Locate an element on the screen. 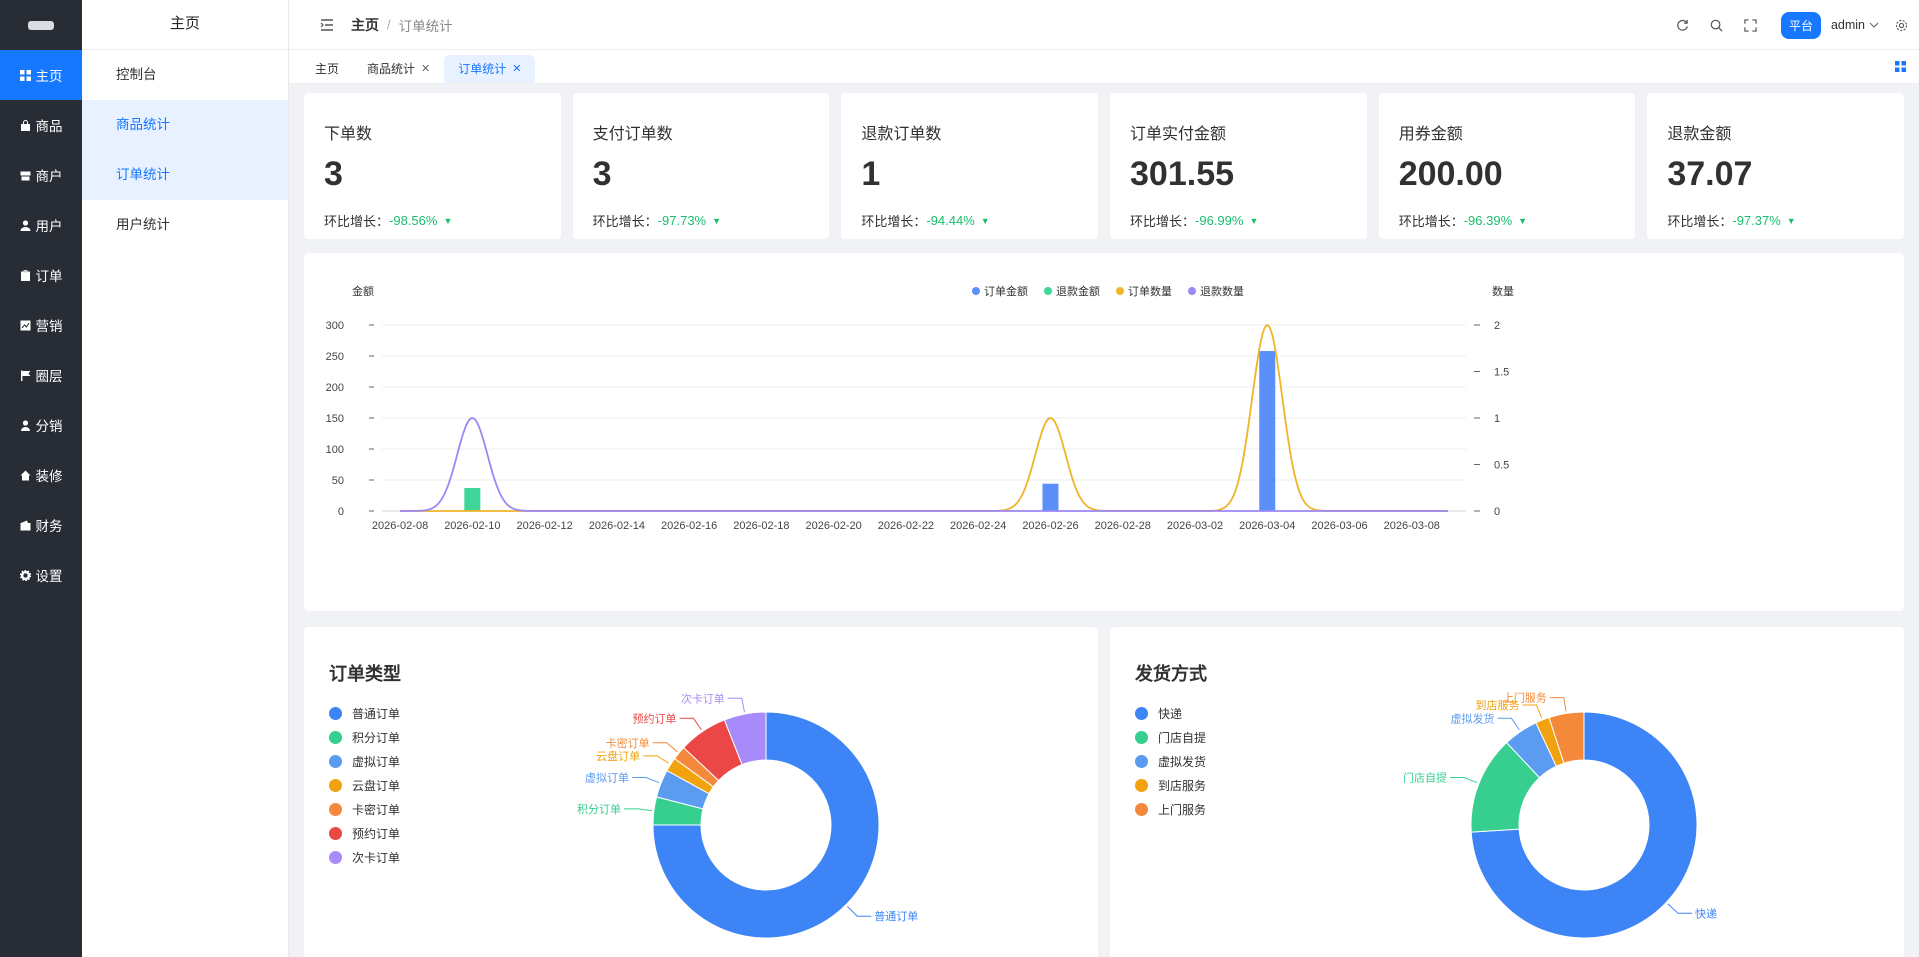 The image size is (1919, 957). stat-card: 下单数 3 环比增长： -98.56% ▼ is located at coordinates (432, 166).